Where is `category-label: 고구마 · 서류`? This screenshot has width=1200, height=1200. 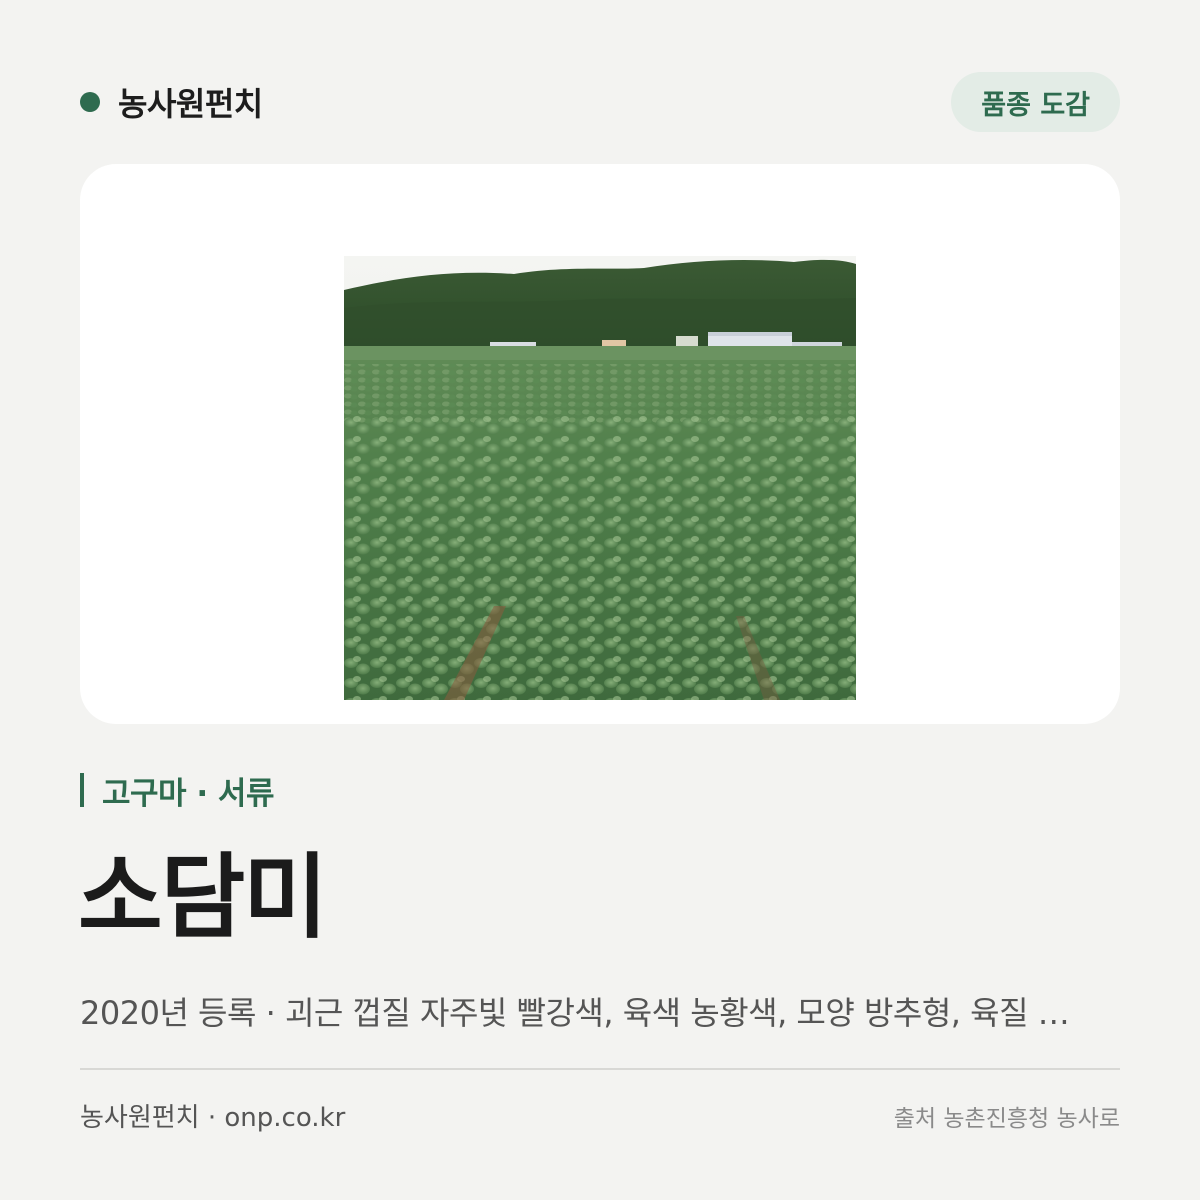
category-label: 고구마 · 서류 is located at coordinates (188, 793).